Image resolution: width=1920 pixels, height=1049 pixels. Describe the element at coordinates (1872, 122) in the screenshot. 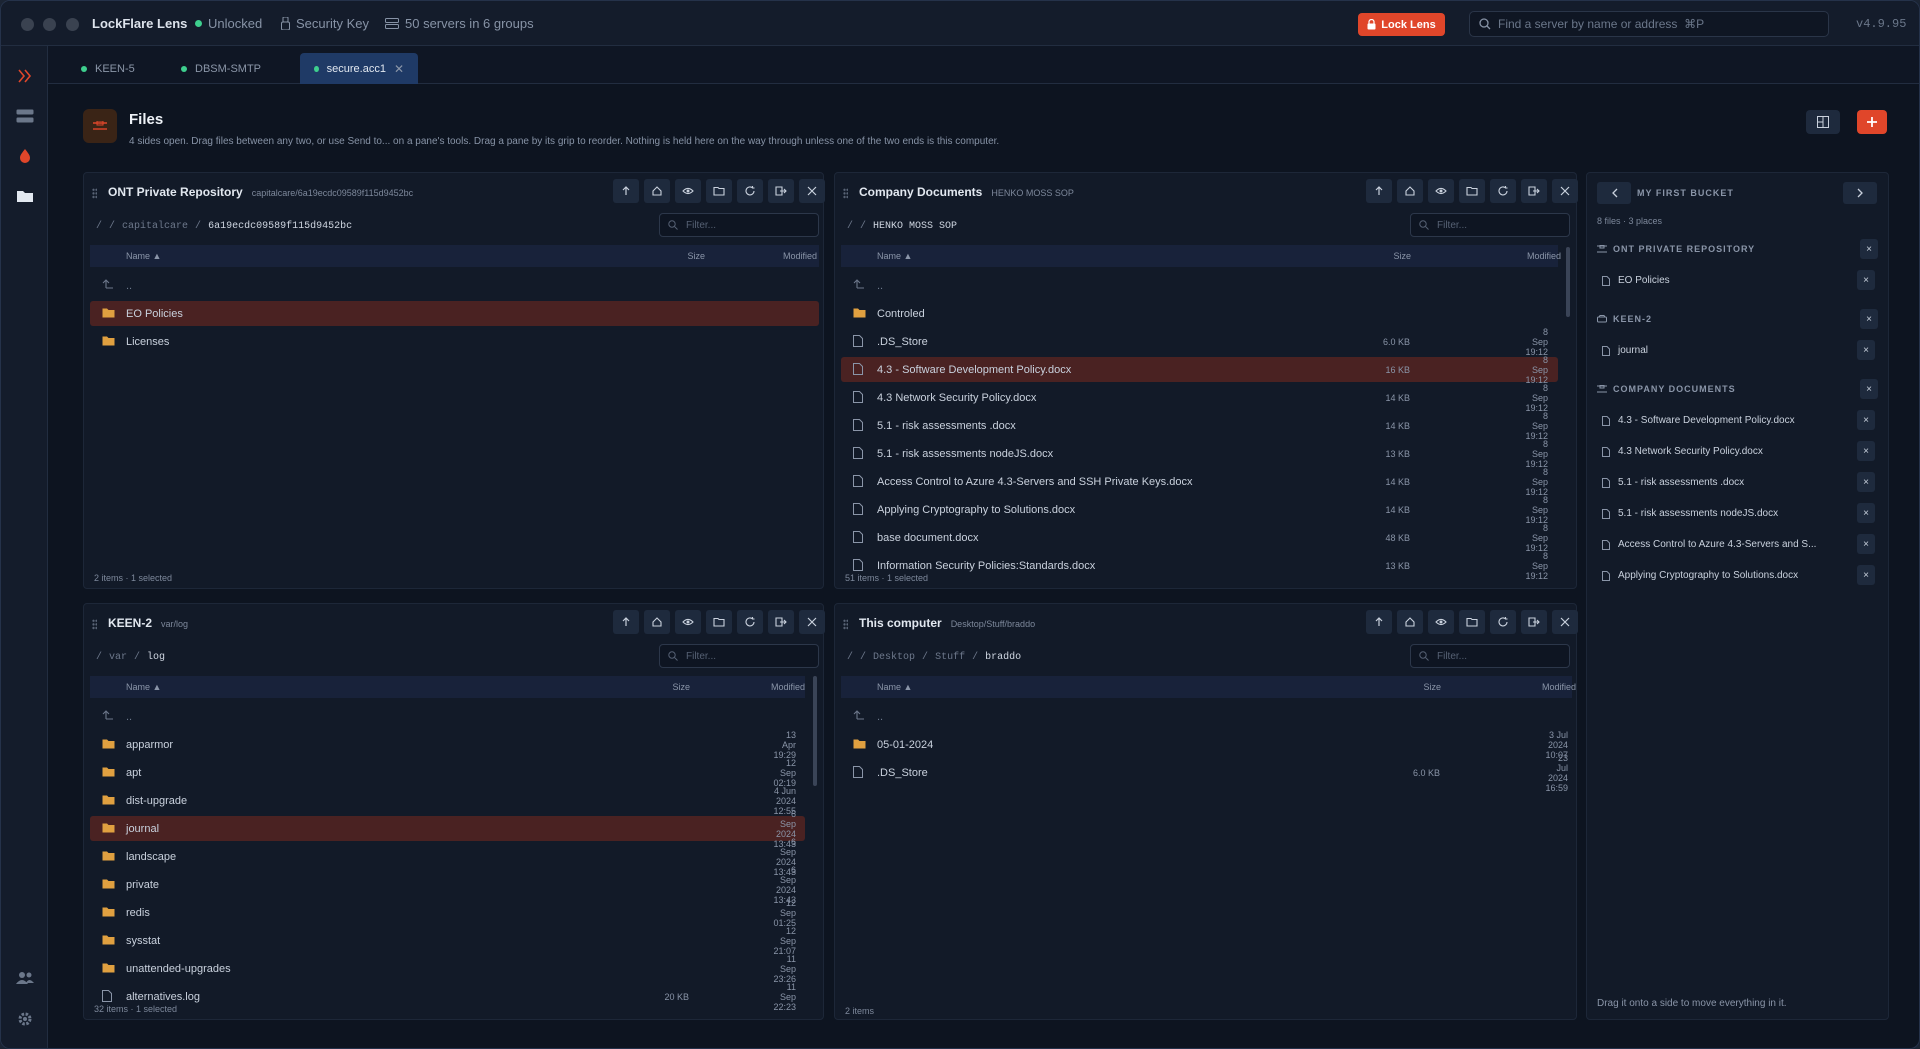

I see `add-pane-button` at that location.